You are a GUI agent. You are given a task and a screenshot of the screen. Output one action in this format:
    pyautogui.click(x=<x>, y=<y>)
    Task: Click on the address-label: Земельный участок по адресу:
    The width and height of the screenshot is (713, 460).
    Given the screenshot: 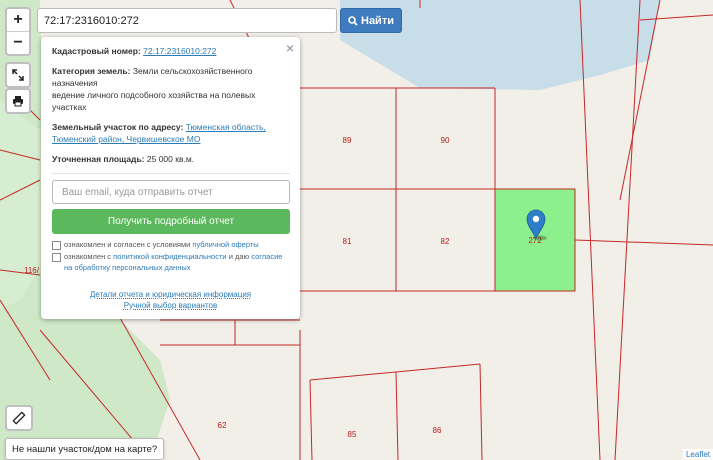 What is the action you would take?
    pyautogui.click(x=118, y=127)
    